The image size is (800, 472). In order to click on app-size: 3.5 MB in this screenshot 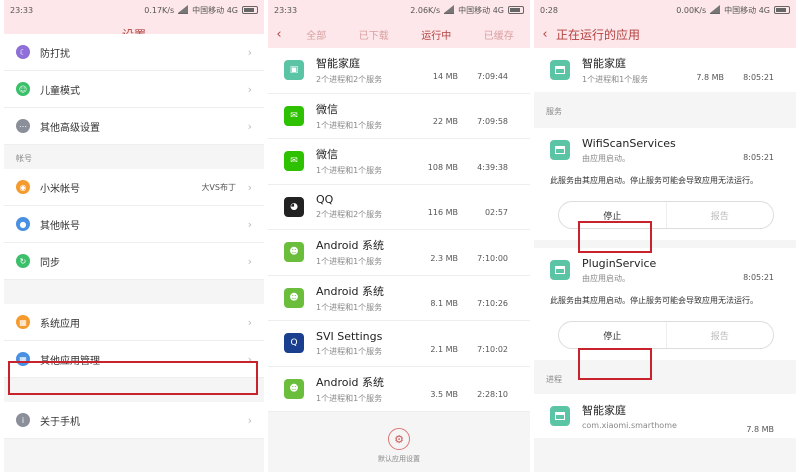, I will do `click(444, 394)`.